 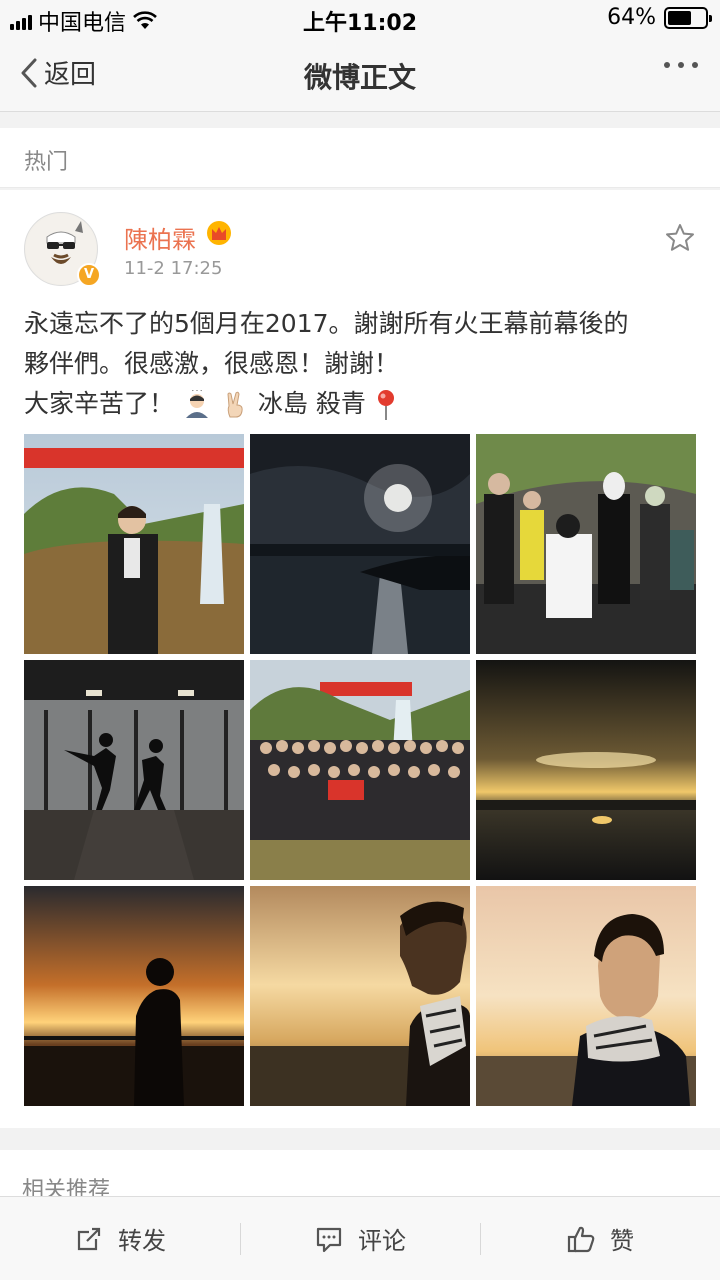 What do you see at coordinates (586, 544) in the screenshot?
I see `photo-costumed-group` at bounding box center [586, 544].